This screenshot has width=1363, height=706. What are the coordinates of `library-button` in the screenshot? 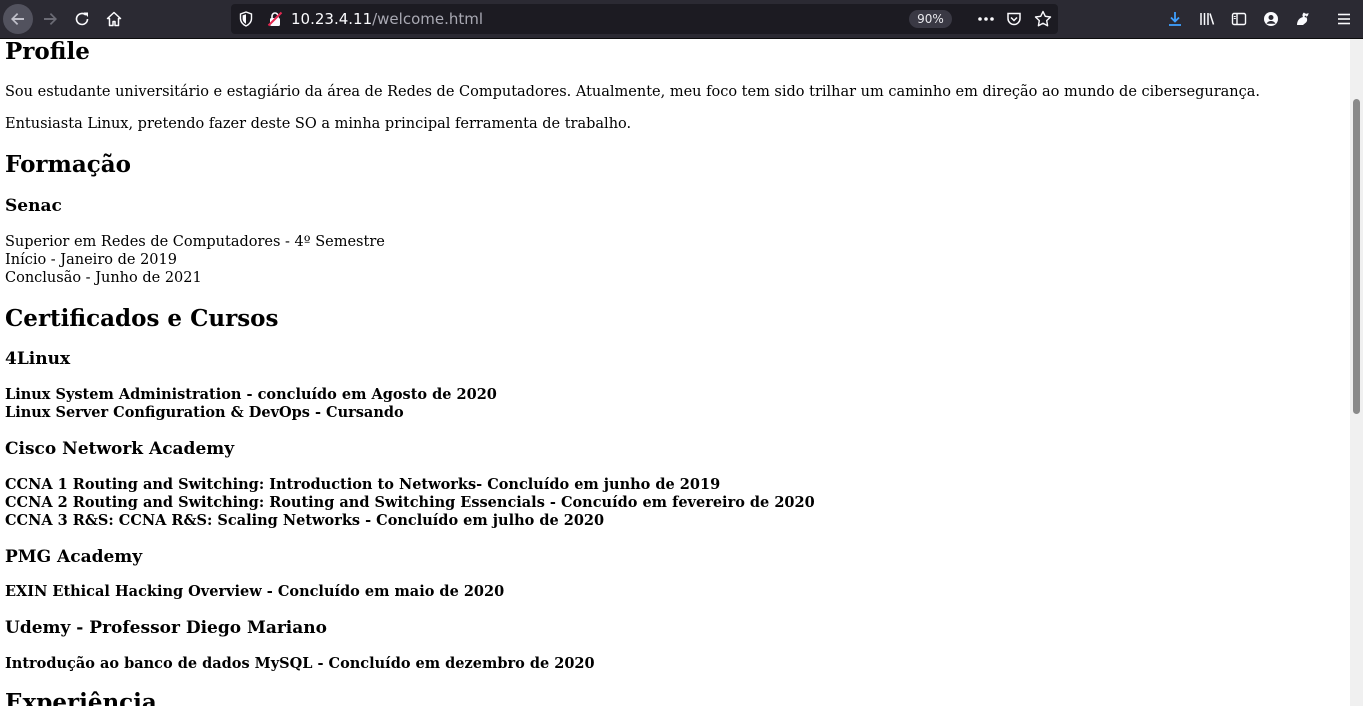 It's located at (1207, 19).